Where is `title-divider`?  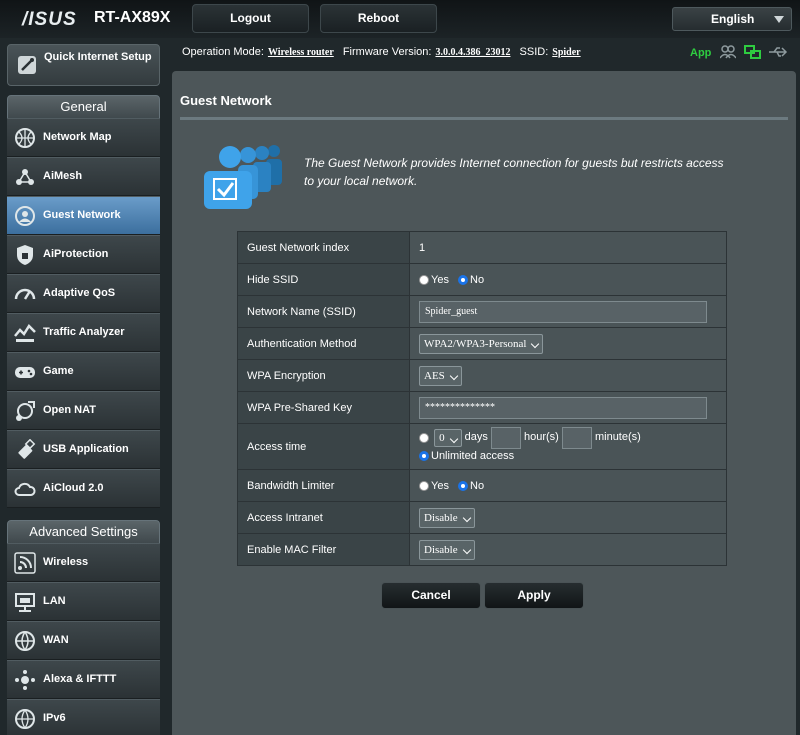 title-divider is located at coordinates (484, 118).